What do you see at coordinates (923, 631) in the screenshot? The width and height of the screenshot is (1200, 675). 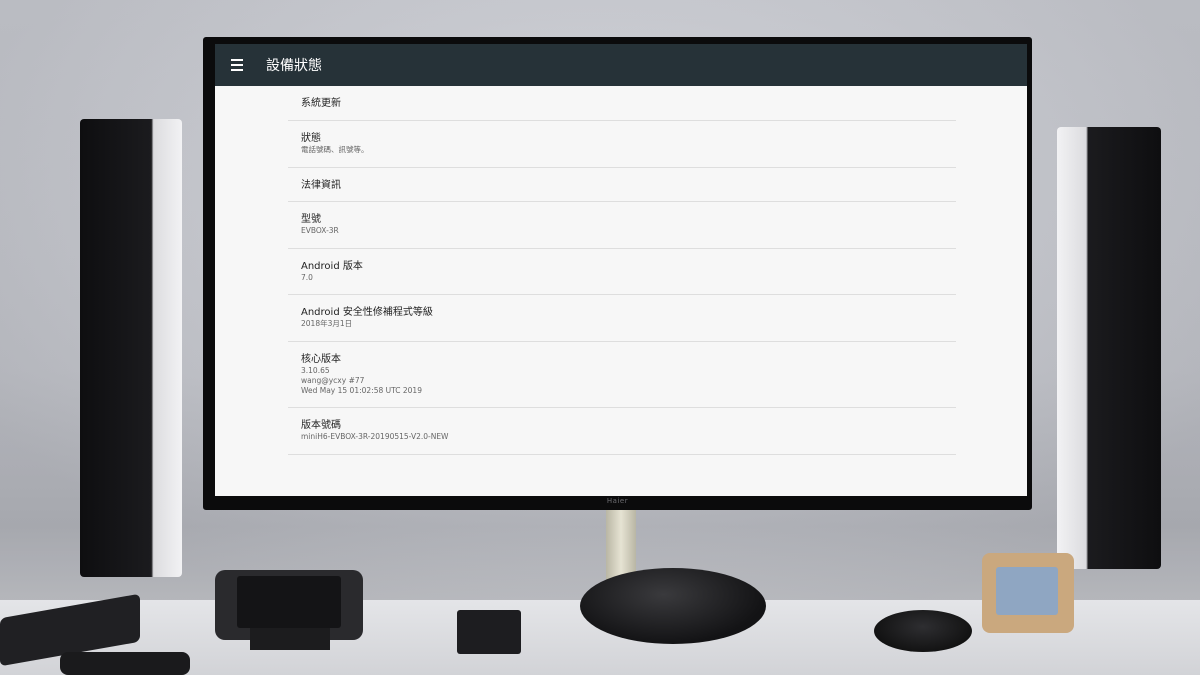 I see `round-speaker` at bounding box center [923, 631].